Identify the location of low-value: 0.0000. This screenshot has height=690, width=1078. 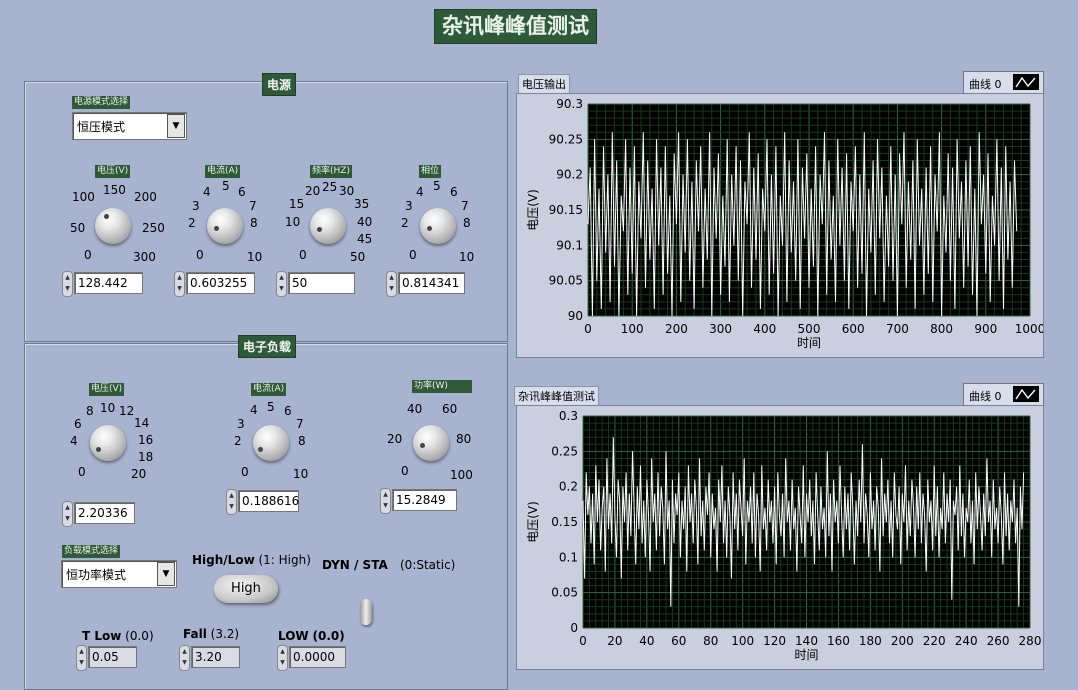
(317, 657).